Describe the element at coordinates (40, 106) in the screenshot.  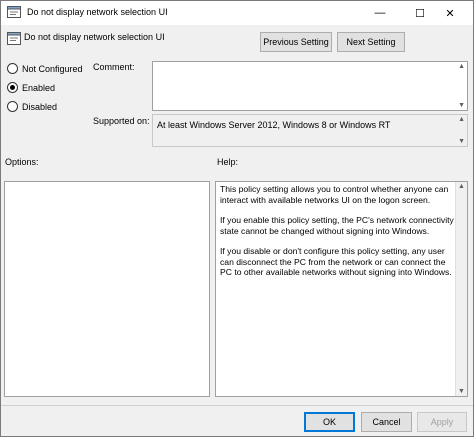
I see `radio-label: Disabled` at that location.